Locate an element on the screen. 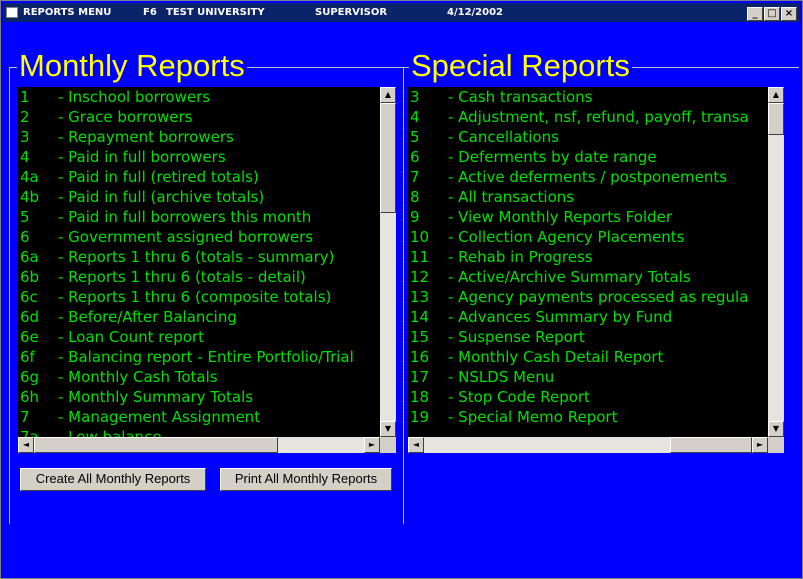  minimize-button: _ is located at coordinates (755, 14).